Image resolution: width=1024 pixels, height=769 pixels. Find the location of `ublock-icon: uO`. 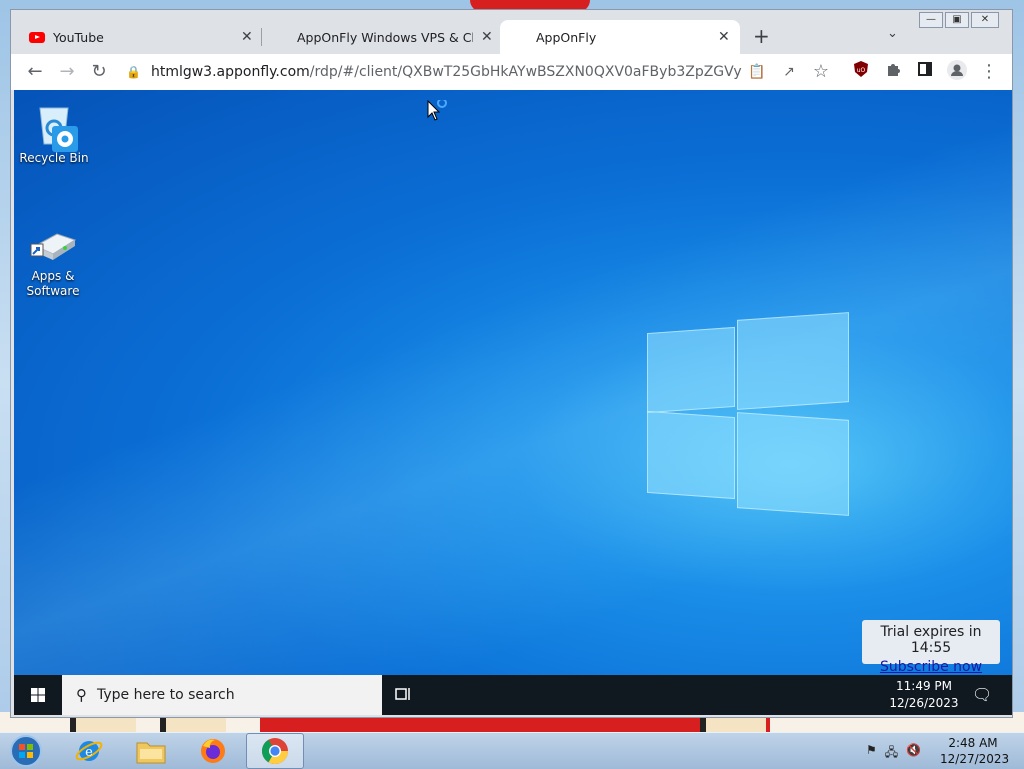

ublock-icon: uO is located at coordinates (861, 72).